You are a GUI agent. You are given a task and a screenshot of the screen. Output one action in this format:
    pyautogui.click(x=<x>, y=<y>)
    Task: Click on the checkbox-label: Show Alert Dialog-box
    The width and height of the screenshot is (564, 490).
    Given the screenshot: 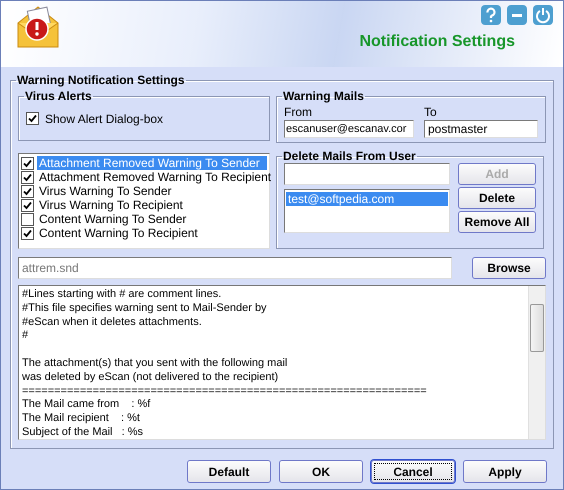 What is the action you would take?
    pyautogui.click(x=104, y=119)
    